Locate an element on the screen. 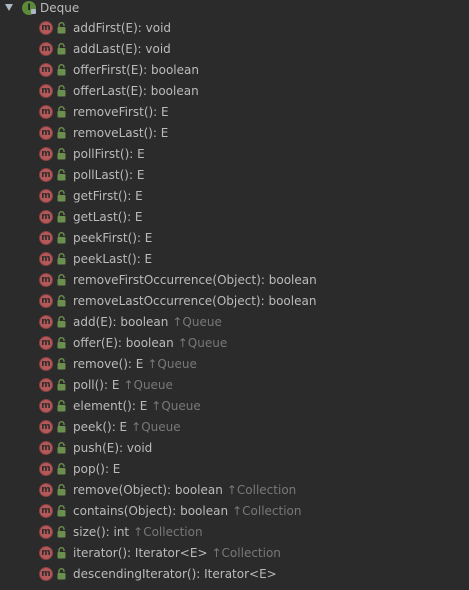 The image size is (469, 590). method-item: m remove(Object): boolean ↑Collection is located at coordinates (234, 490).